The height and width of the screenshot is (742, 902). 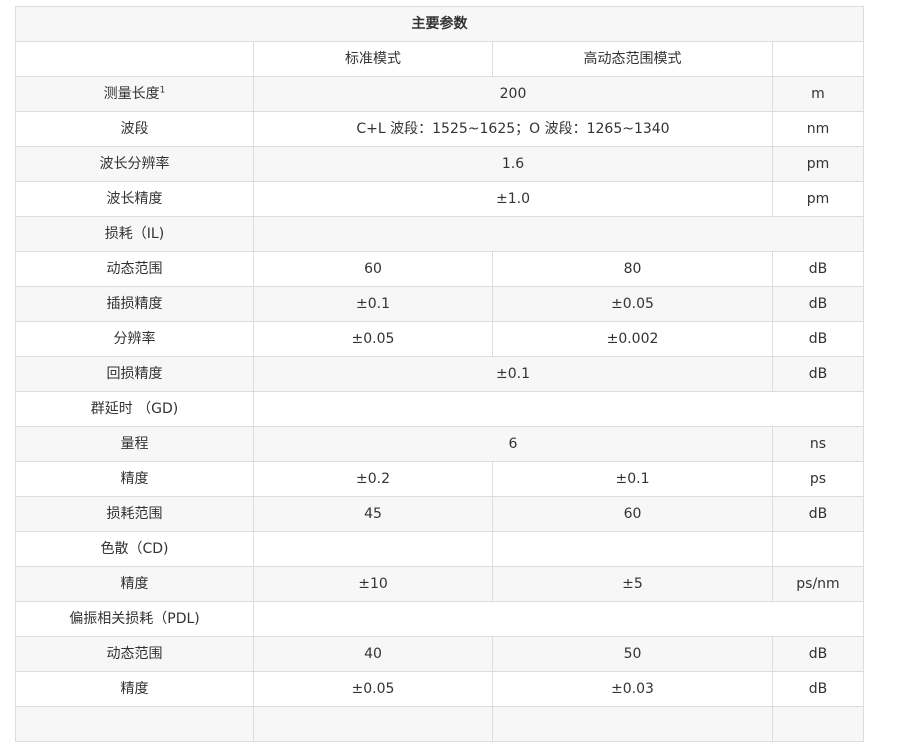 I want to click on section-row: 群延时 （GD), so click(x=439, y=409).